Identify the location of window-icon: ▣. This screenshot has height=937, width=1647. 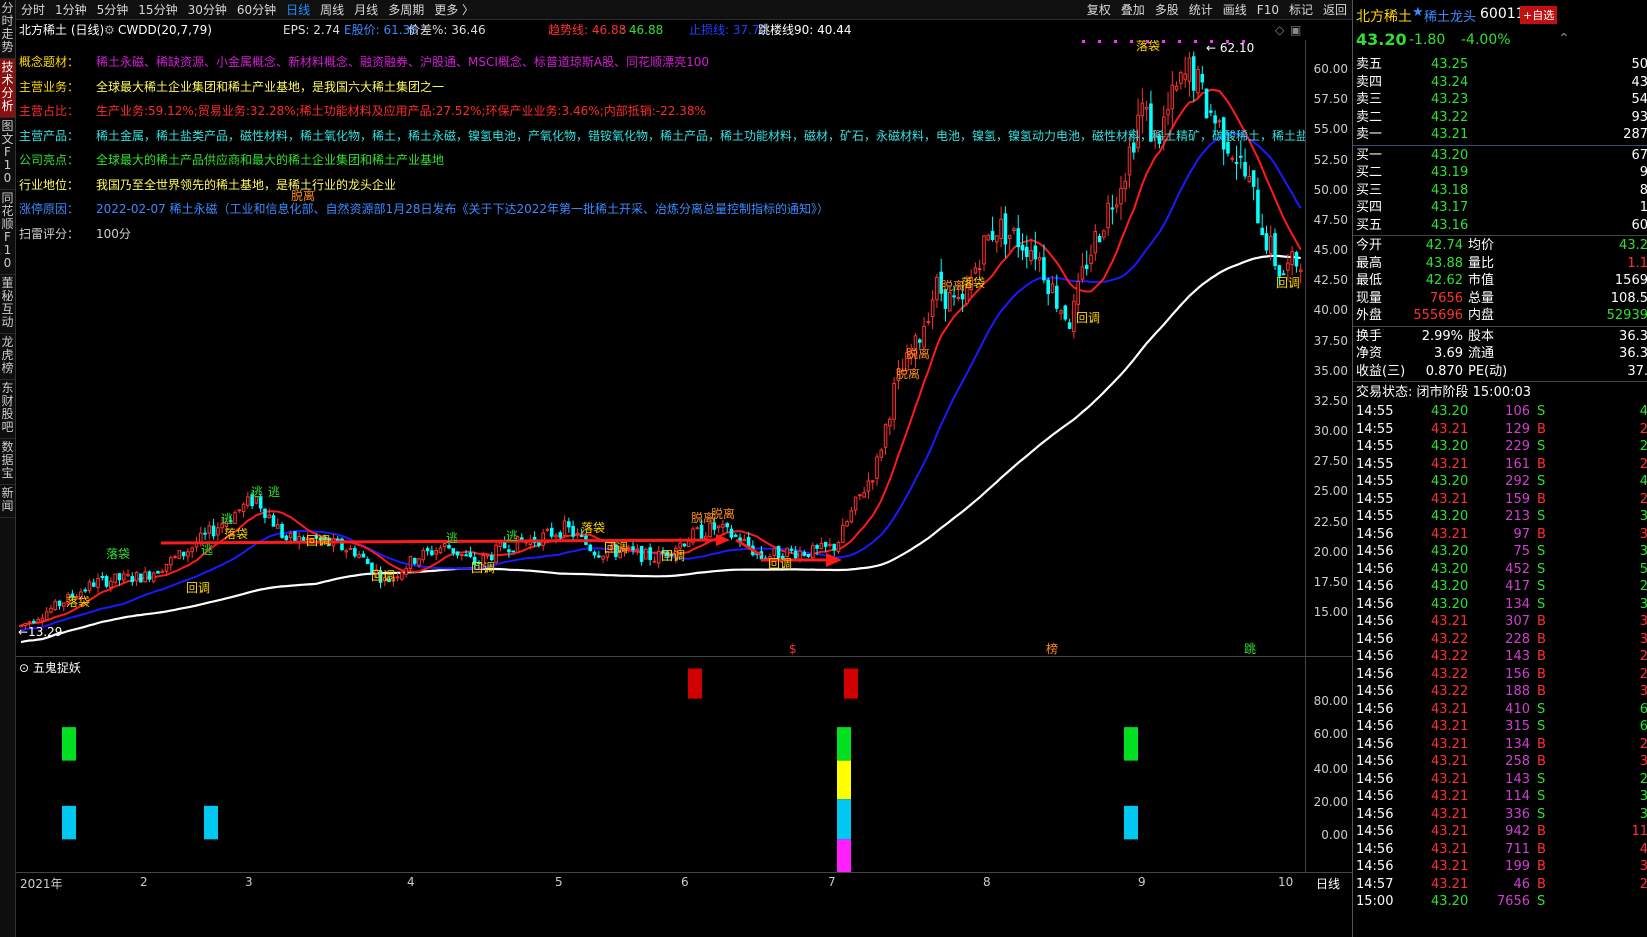
(1295, 30).